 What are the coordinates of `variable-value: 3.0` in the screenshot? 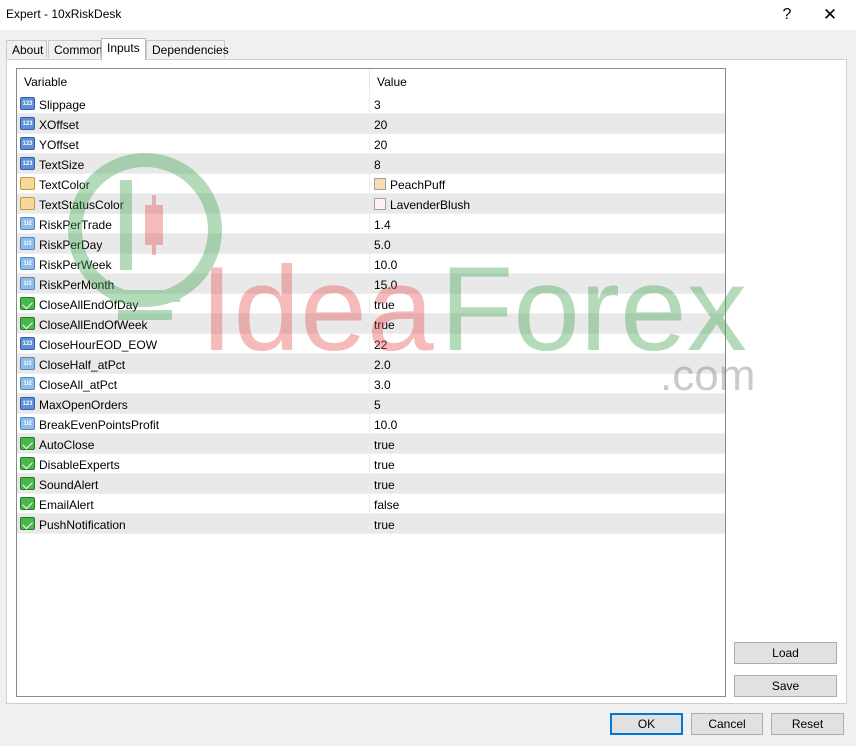 It's located at (382, 385).